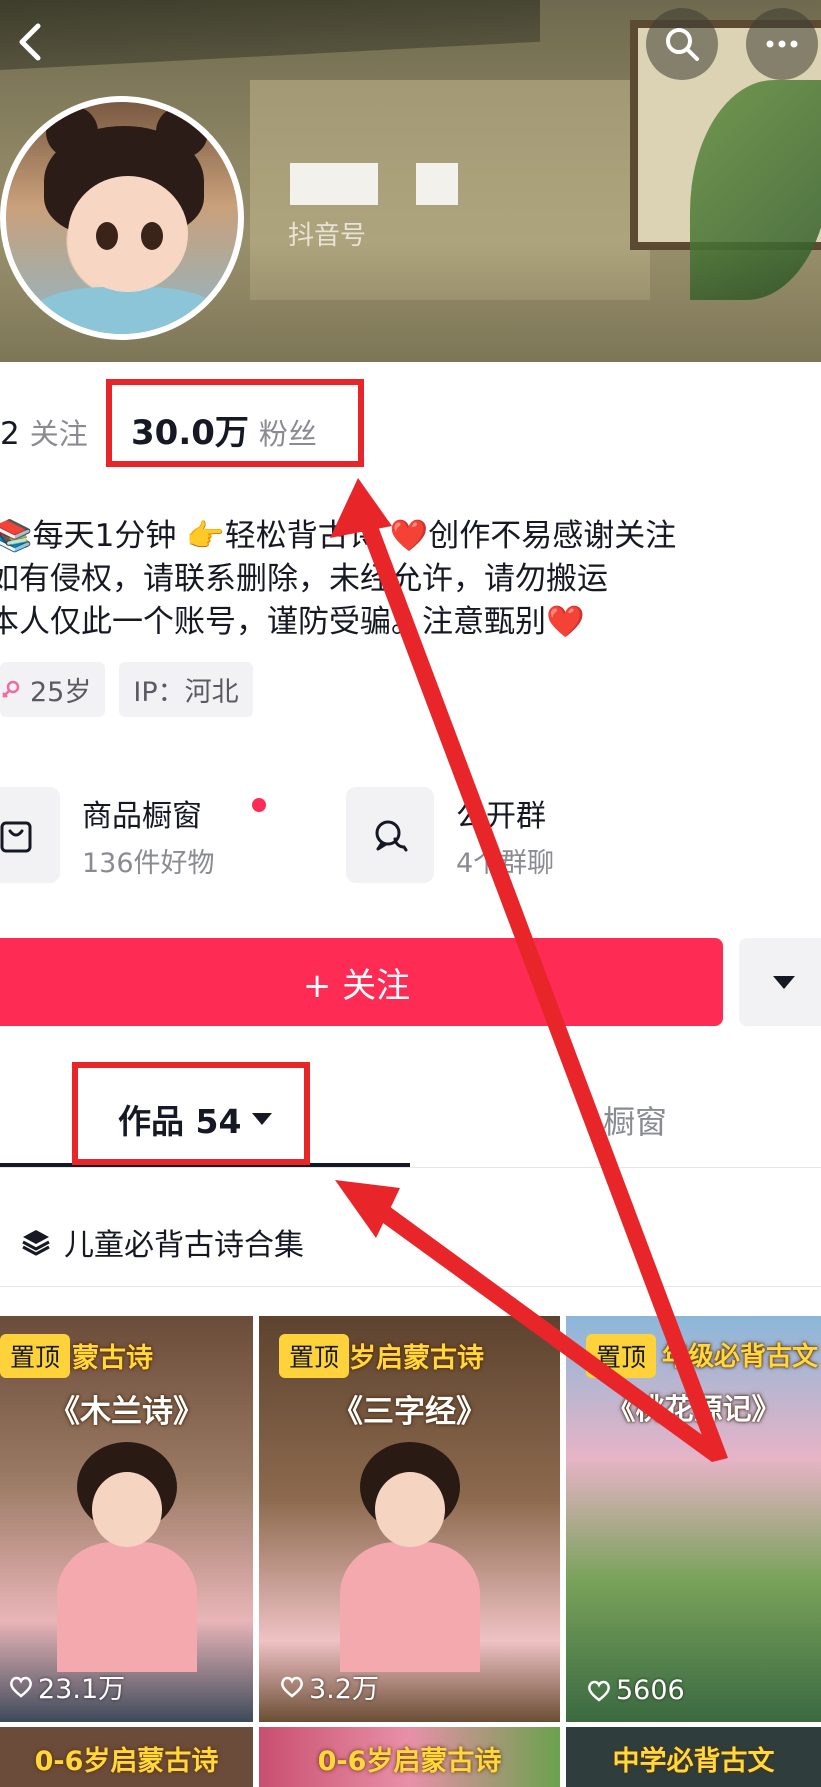  What do you see at coordinates (635, 1690) in the screenshot?
I see `video-likes: 5606` at bounding box center [635, 1690].